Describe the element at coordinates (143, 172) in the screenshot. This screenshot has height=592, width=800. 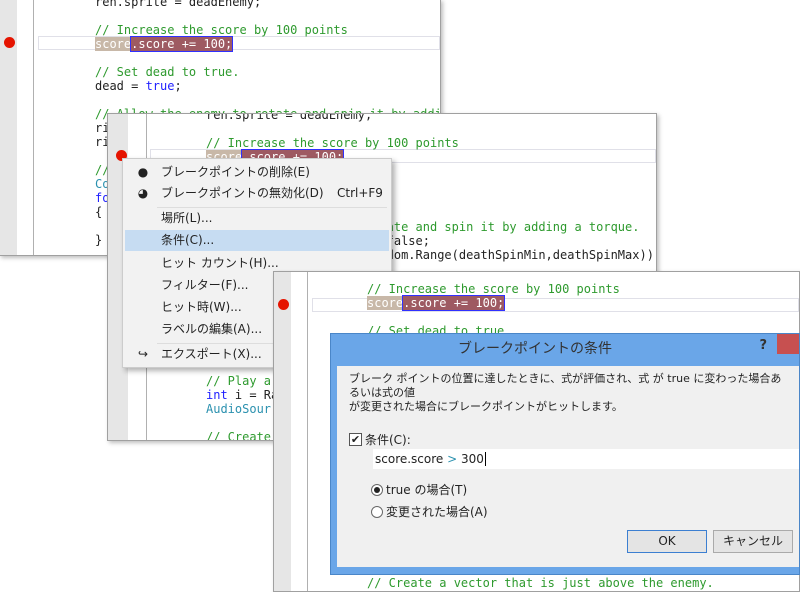
I see `breakpoint-delete-icon: ●` at that location.